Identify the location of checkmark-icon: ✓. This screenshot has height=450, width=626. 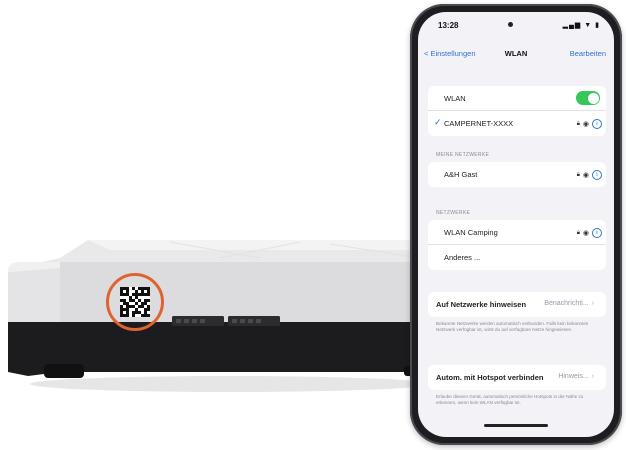
(438, 122).